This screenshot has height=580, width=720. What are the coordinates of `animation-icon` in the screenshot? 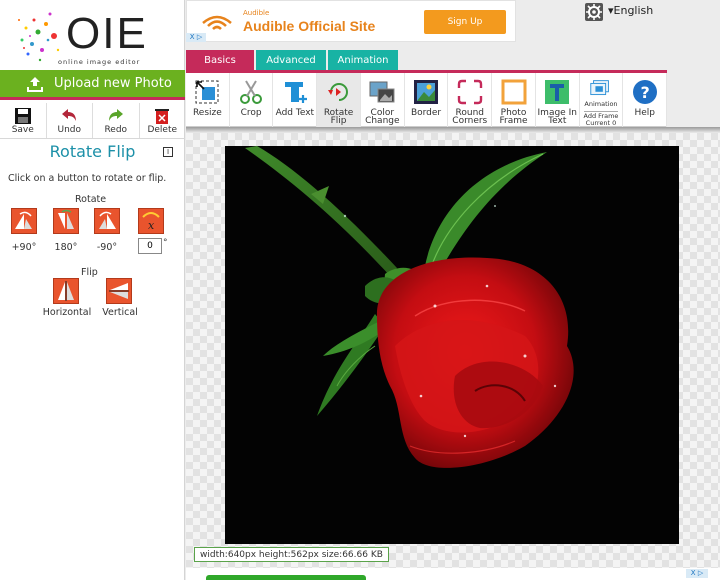 It's located at (599, 88).